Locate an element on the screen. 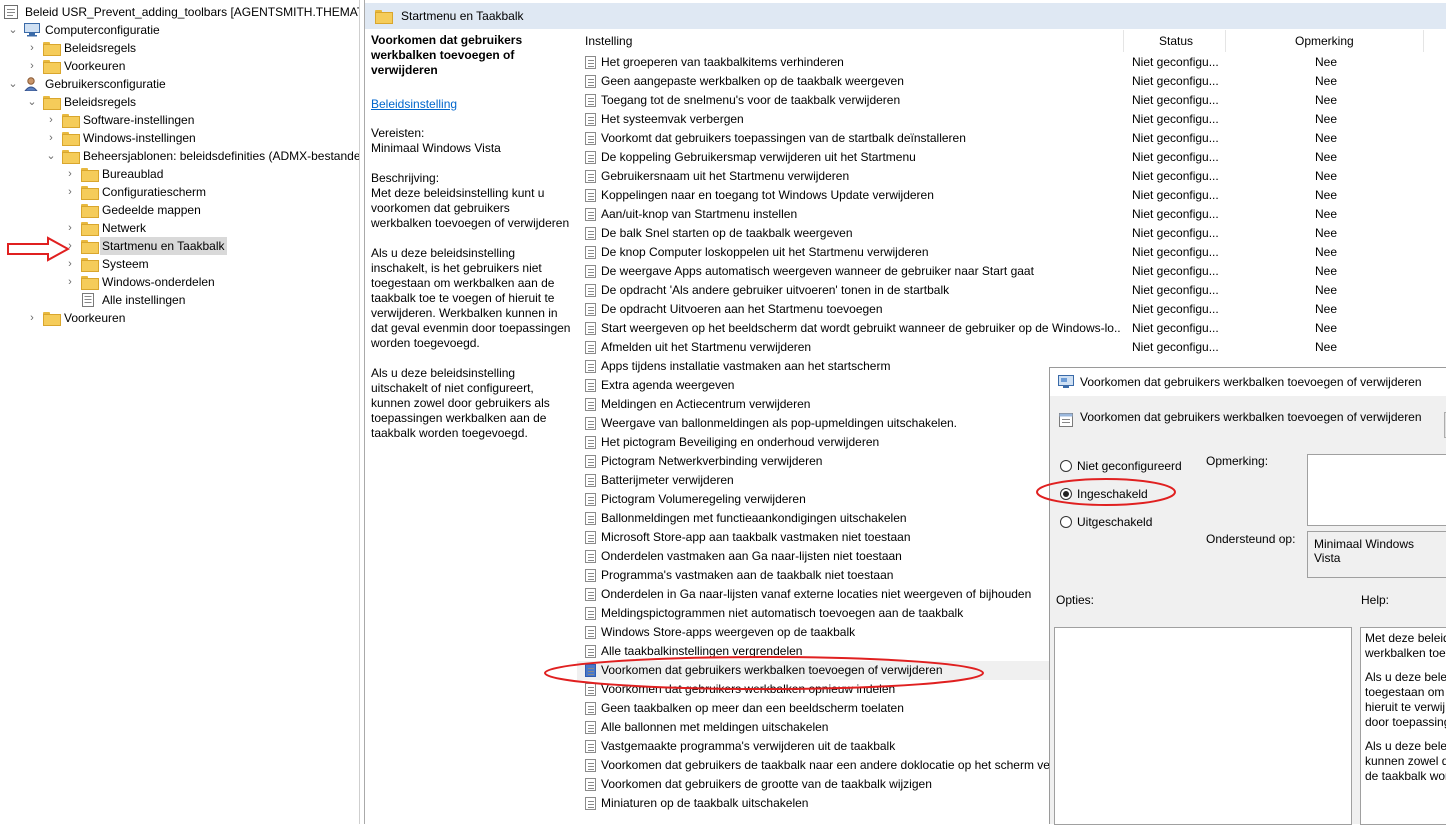  setting-name: Batterijmeter verwijderen is located at coordinates (667, 480).